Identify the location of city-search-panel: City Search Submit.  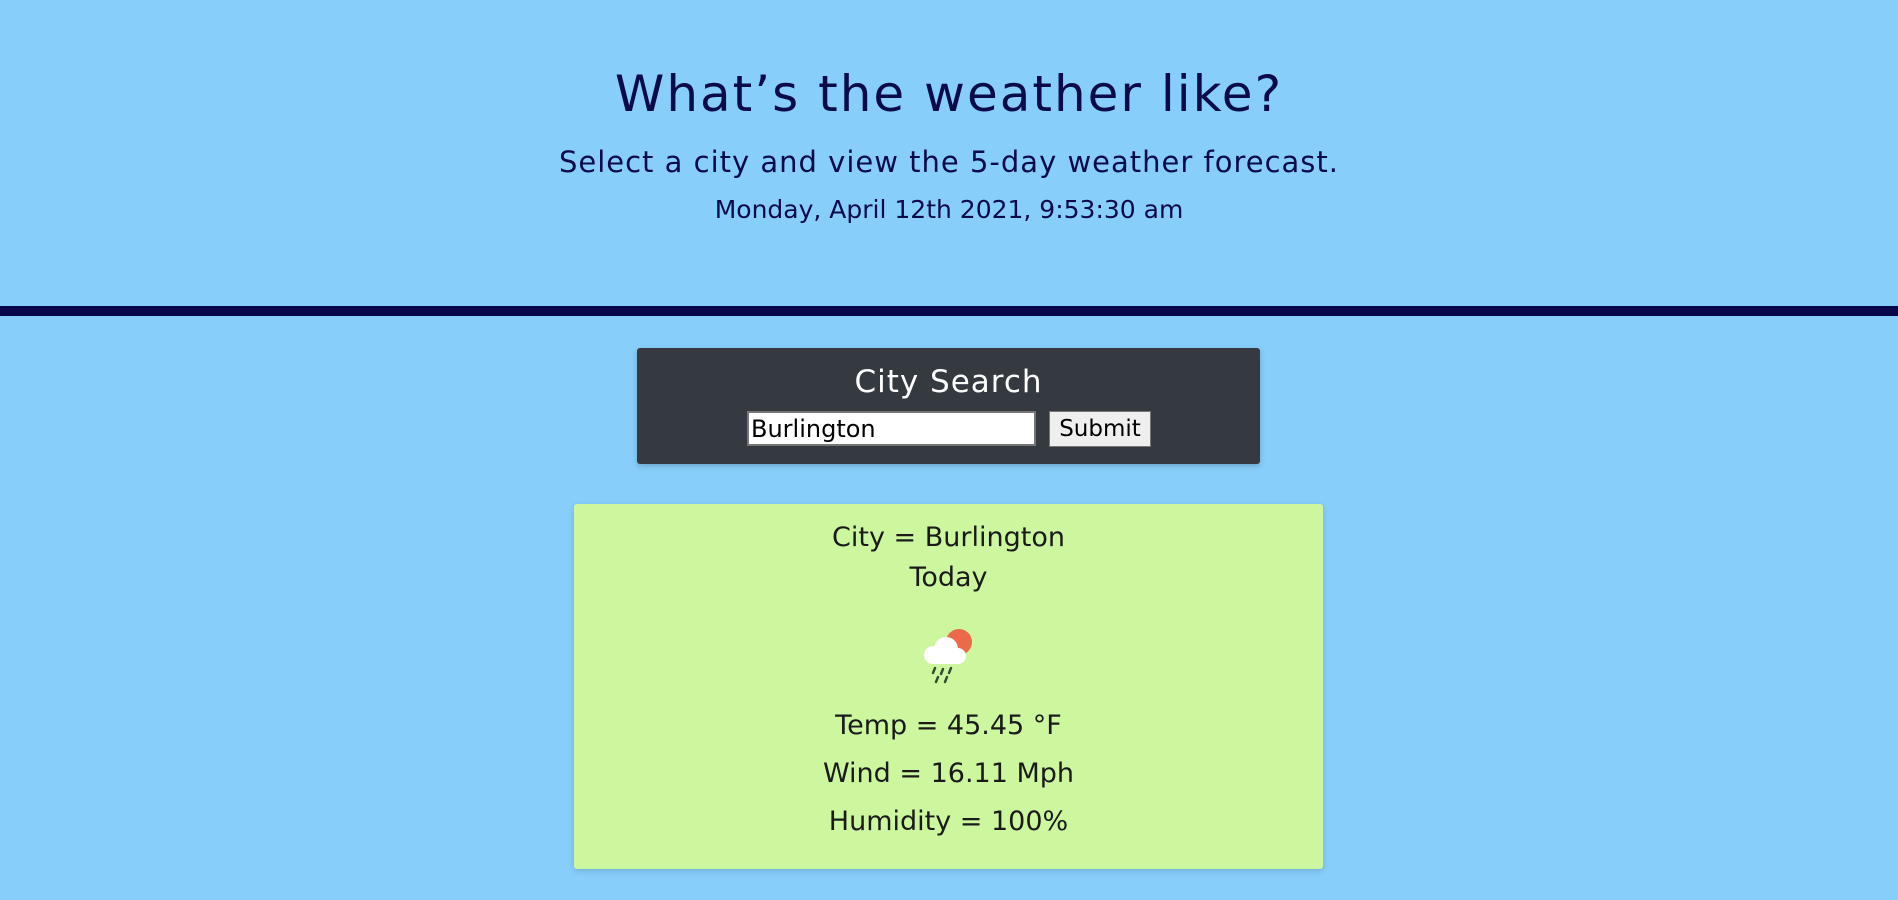
(948, 406).